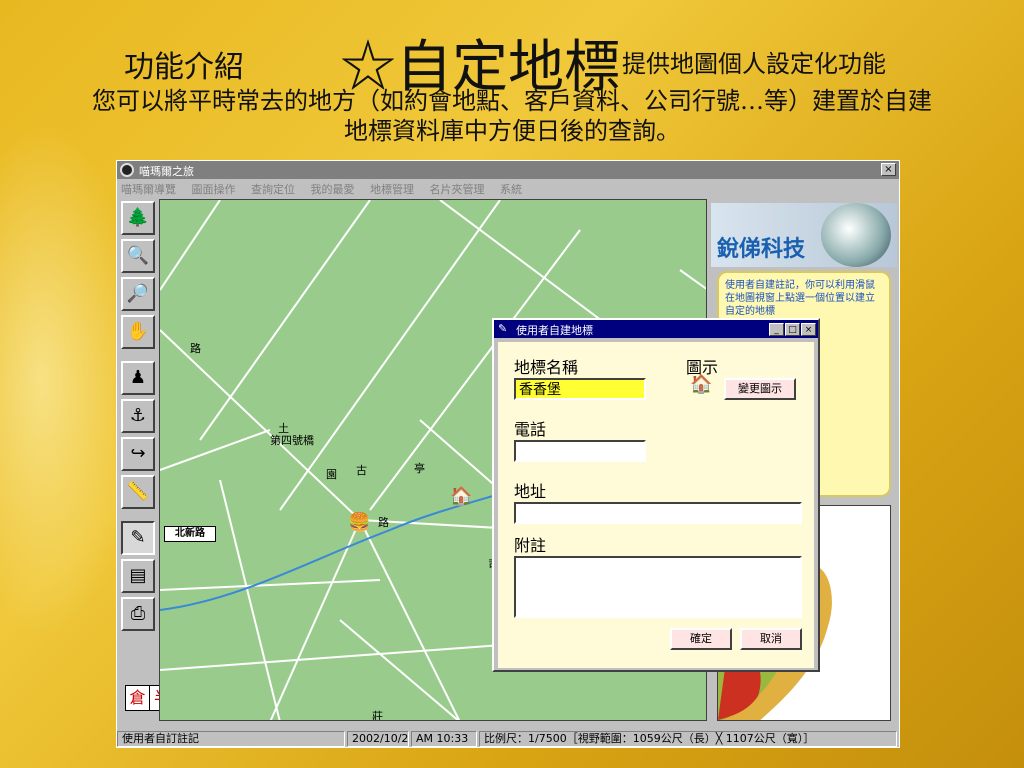 This screenshot has width=1024, height=768. I want to click on address-input, so click(658, 513).